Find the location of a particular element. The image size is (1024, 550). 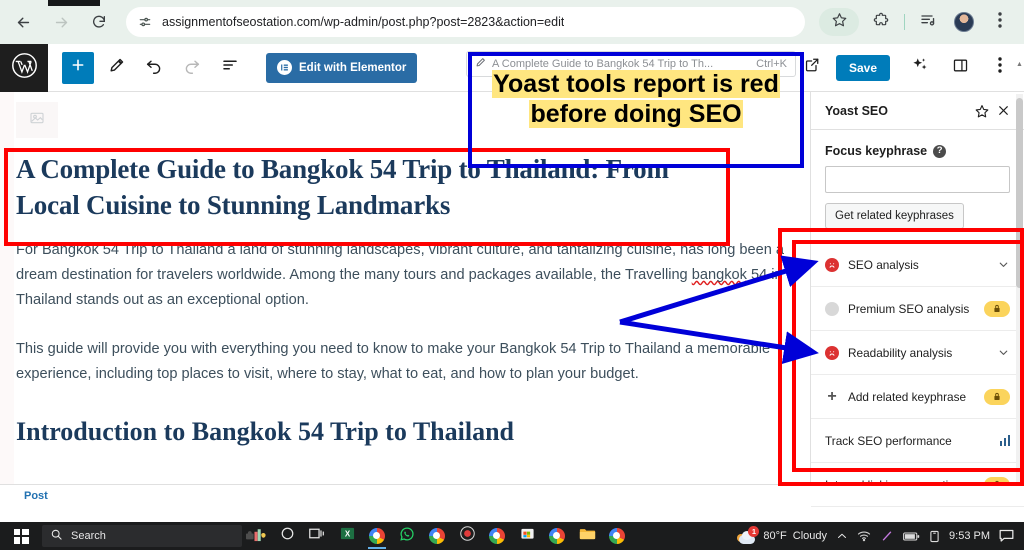

excel-icon: X is located at coordinates (347, 536).